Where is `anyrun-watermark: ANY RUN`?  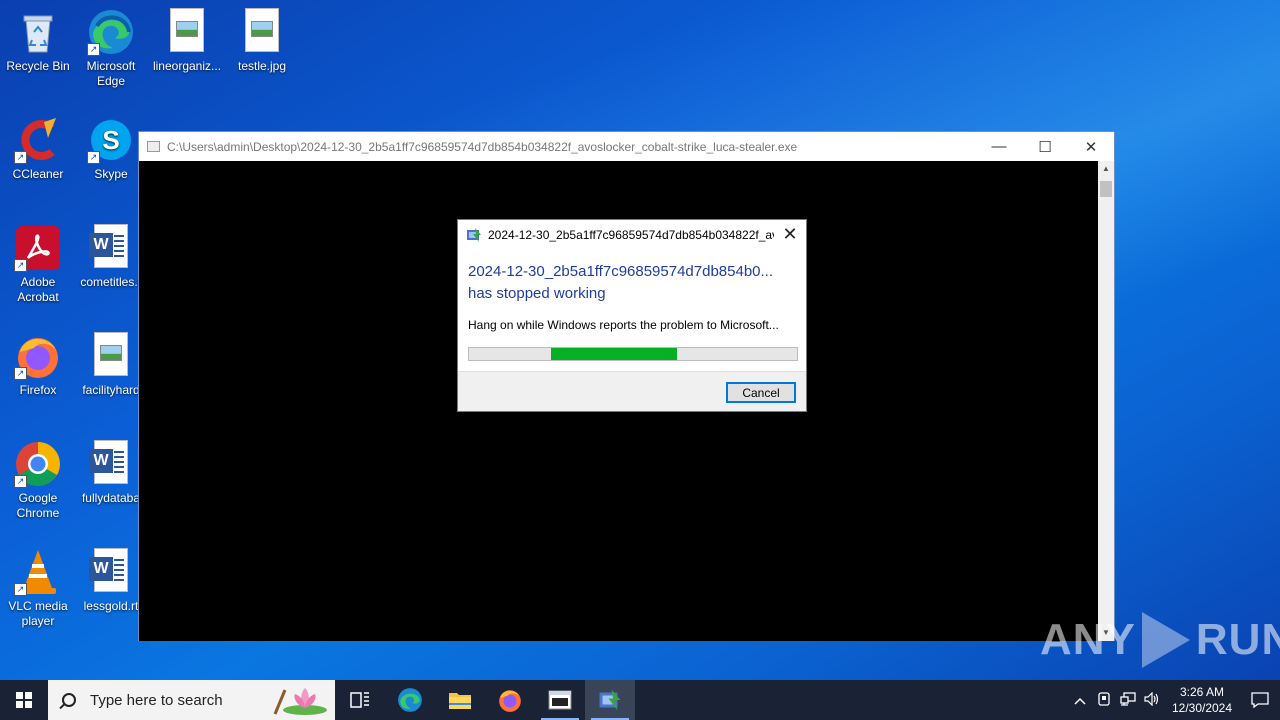
anyrun-watermark: ANY RUN is located at coordinates (1160, 640).